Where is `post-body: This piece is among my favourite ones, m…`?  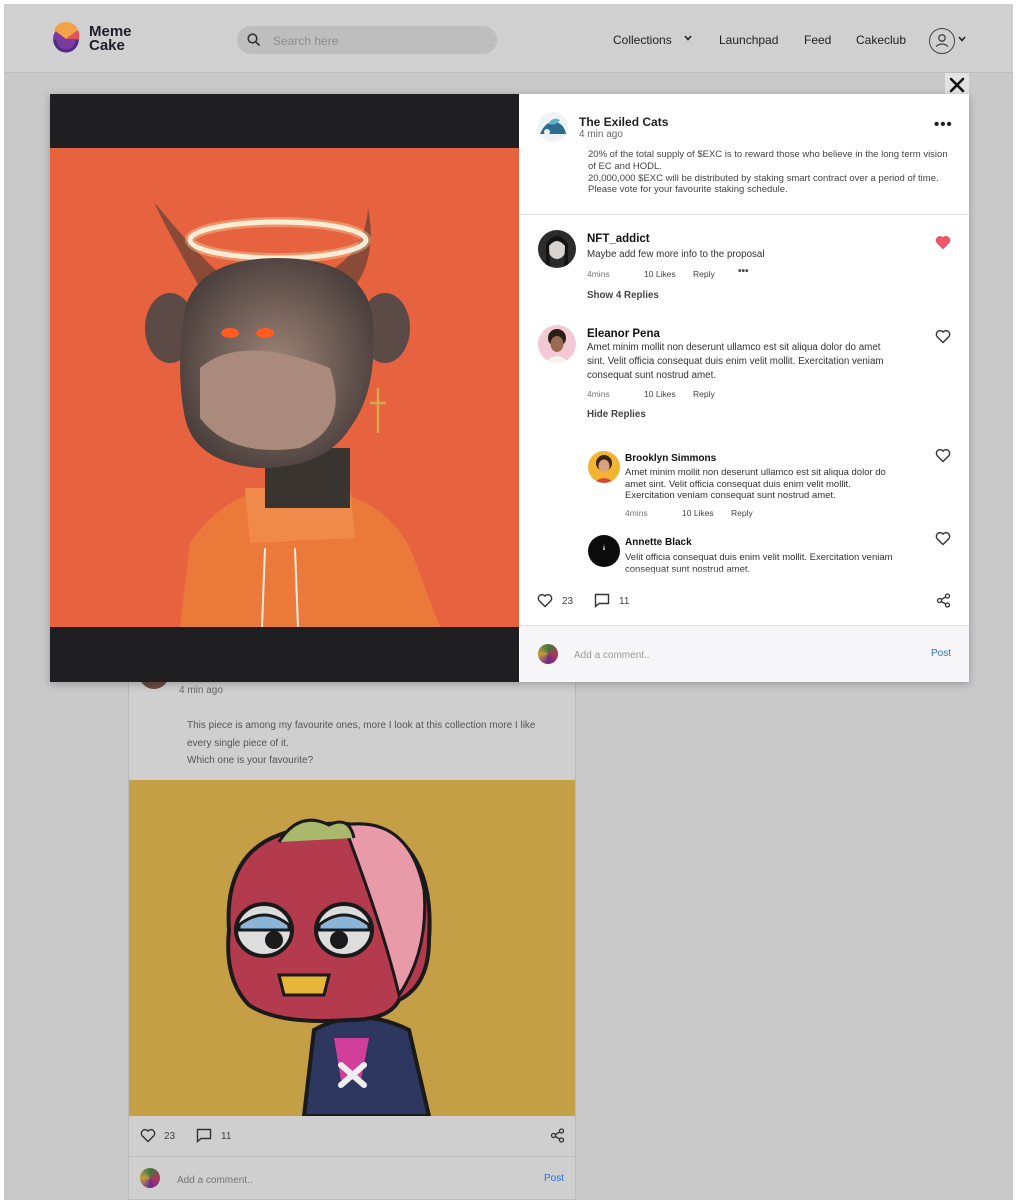
post-body: This piece is among my favourite ones, m… is located at coordinates (375, 743).